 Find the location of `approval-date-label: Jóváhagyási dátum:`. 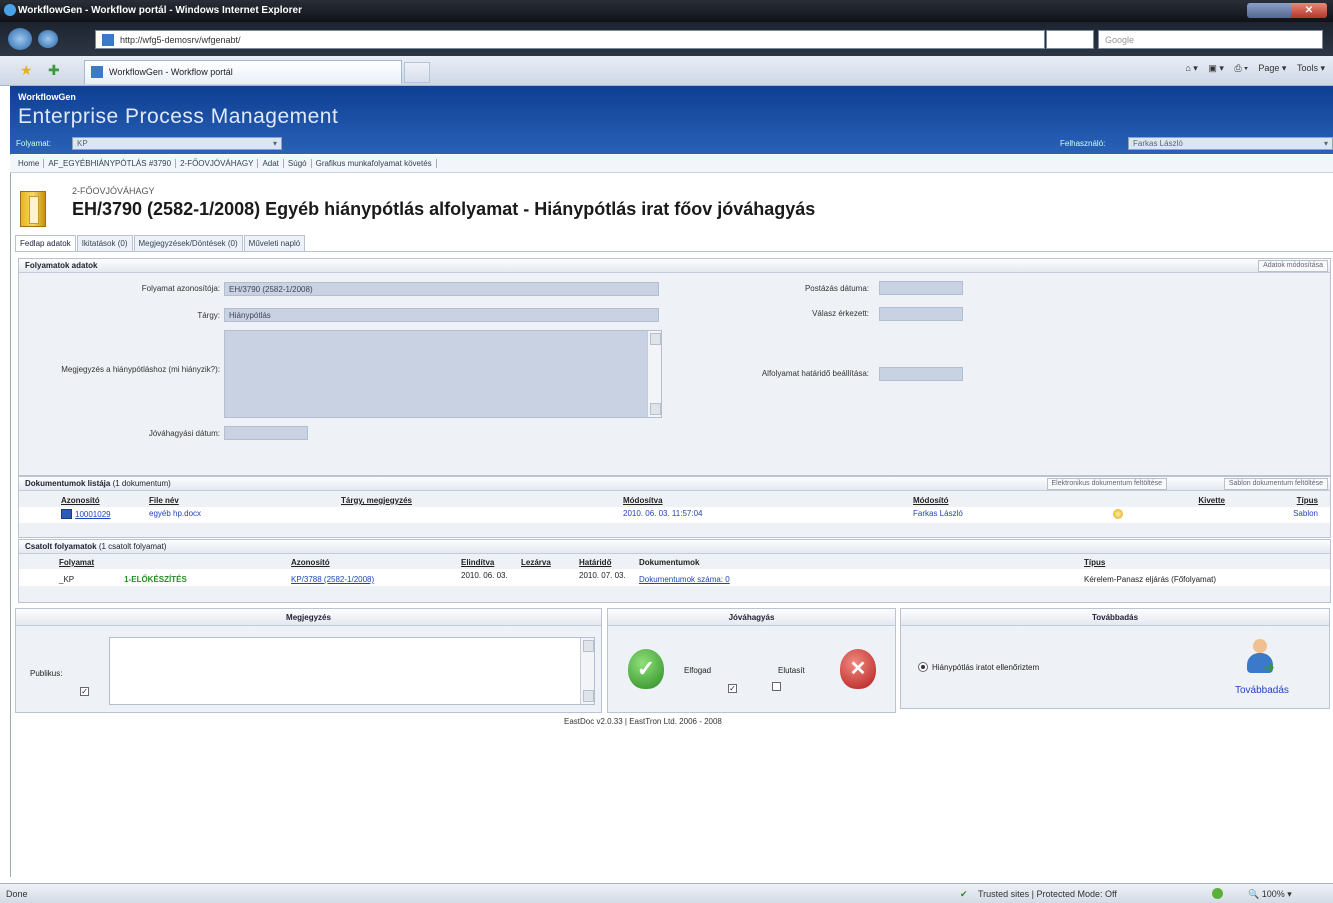

approval-date-label: Jóváhagyási dátum: is located at coordinates (184, 433).